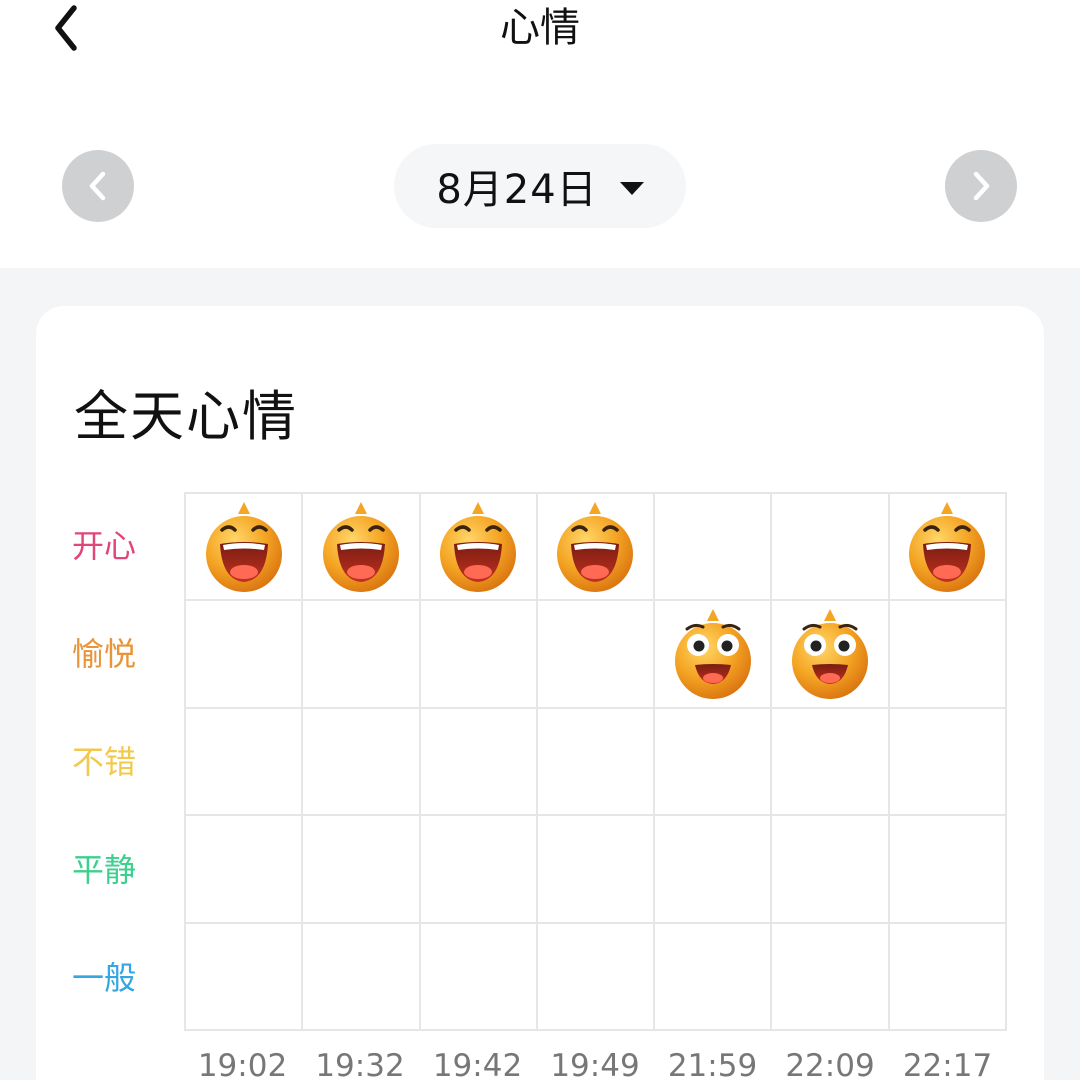  I want to click on caret-down-icon, so click(631, 188).